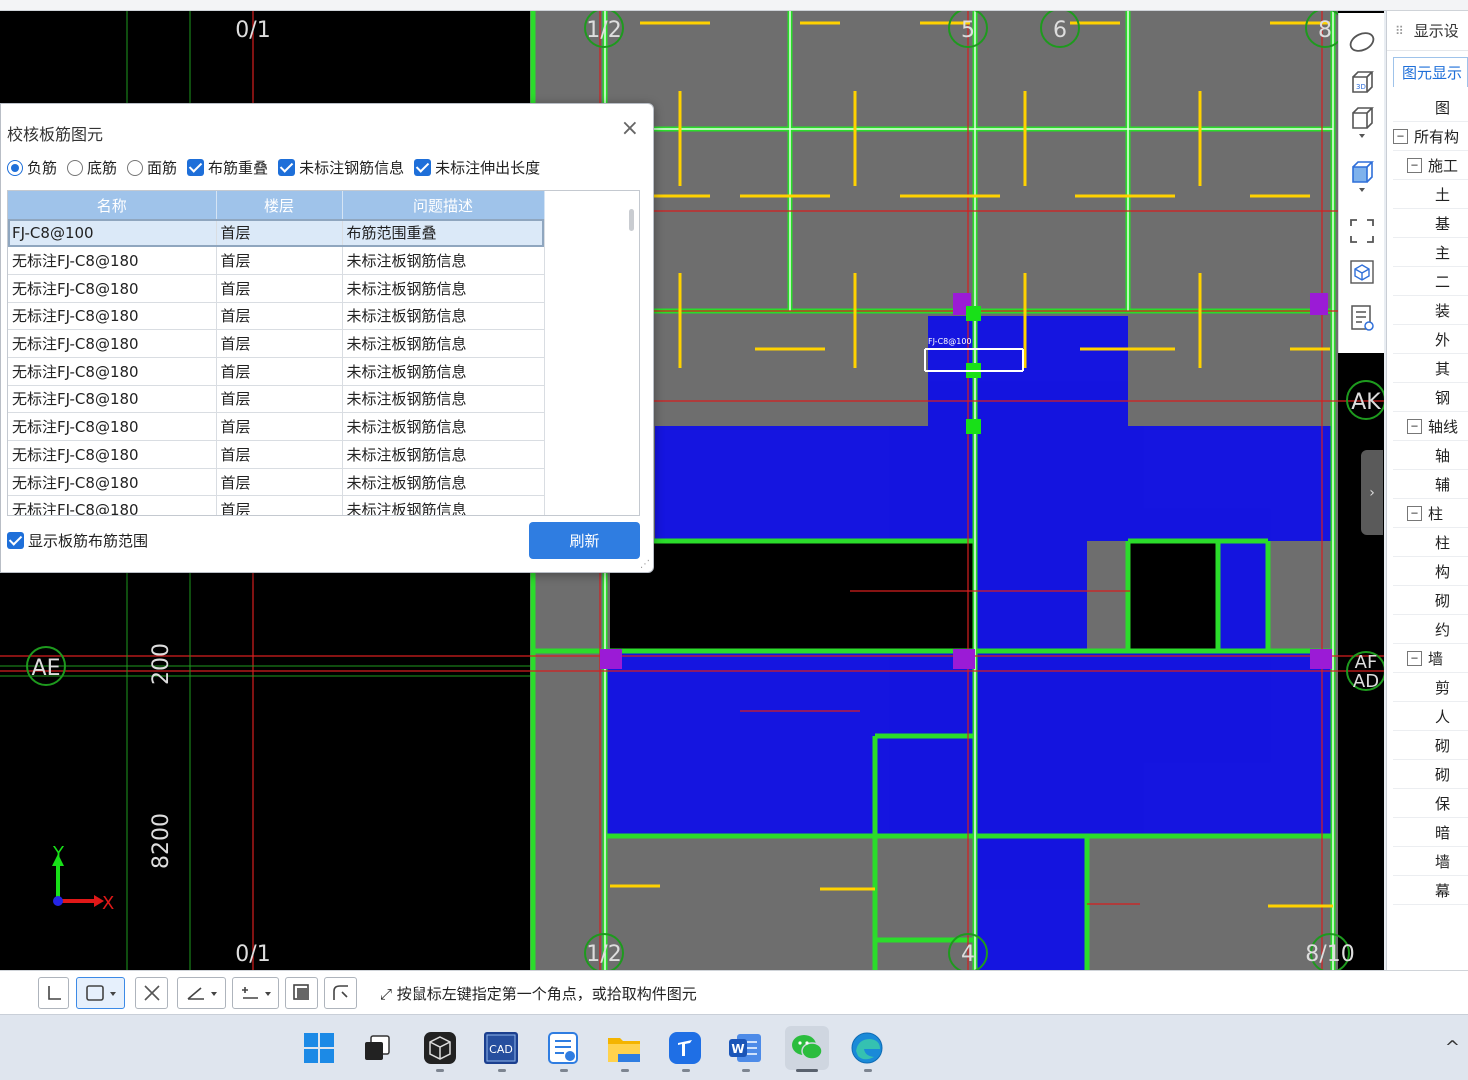 The image size is (1468, 1080). Describe the element at coordinates (53, 993) in the screenshot. I see `ortho-icon` at that location.